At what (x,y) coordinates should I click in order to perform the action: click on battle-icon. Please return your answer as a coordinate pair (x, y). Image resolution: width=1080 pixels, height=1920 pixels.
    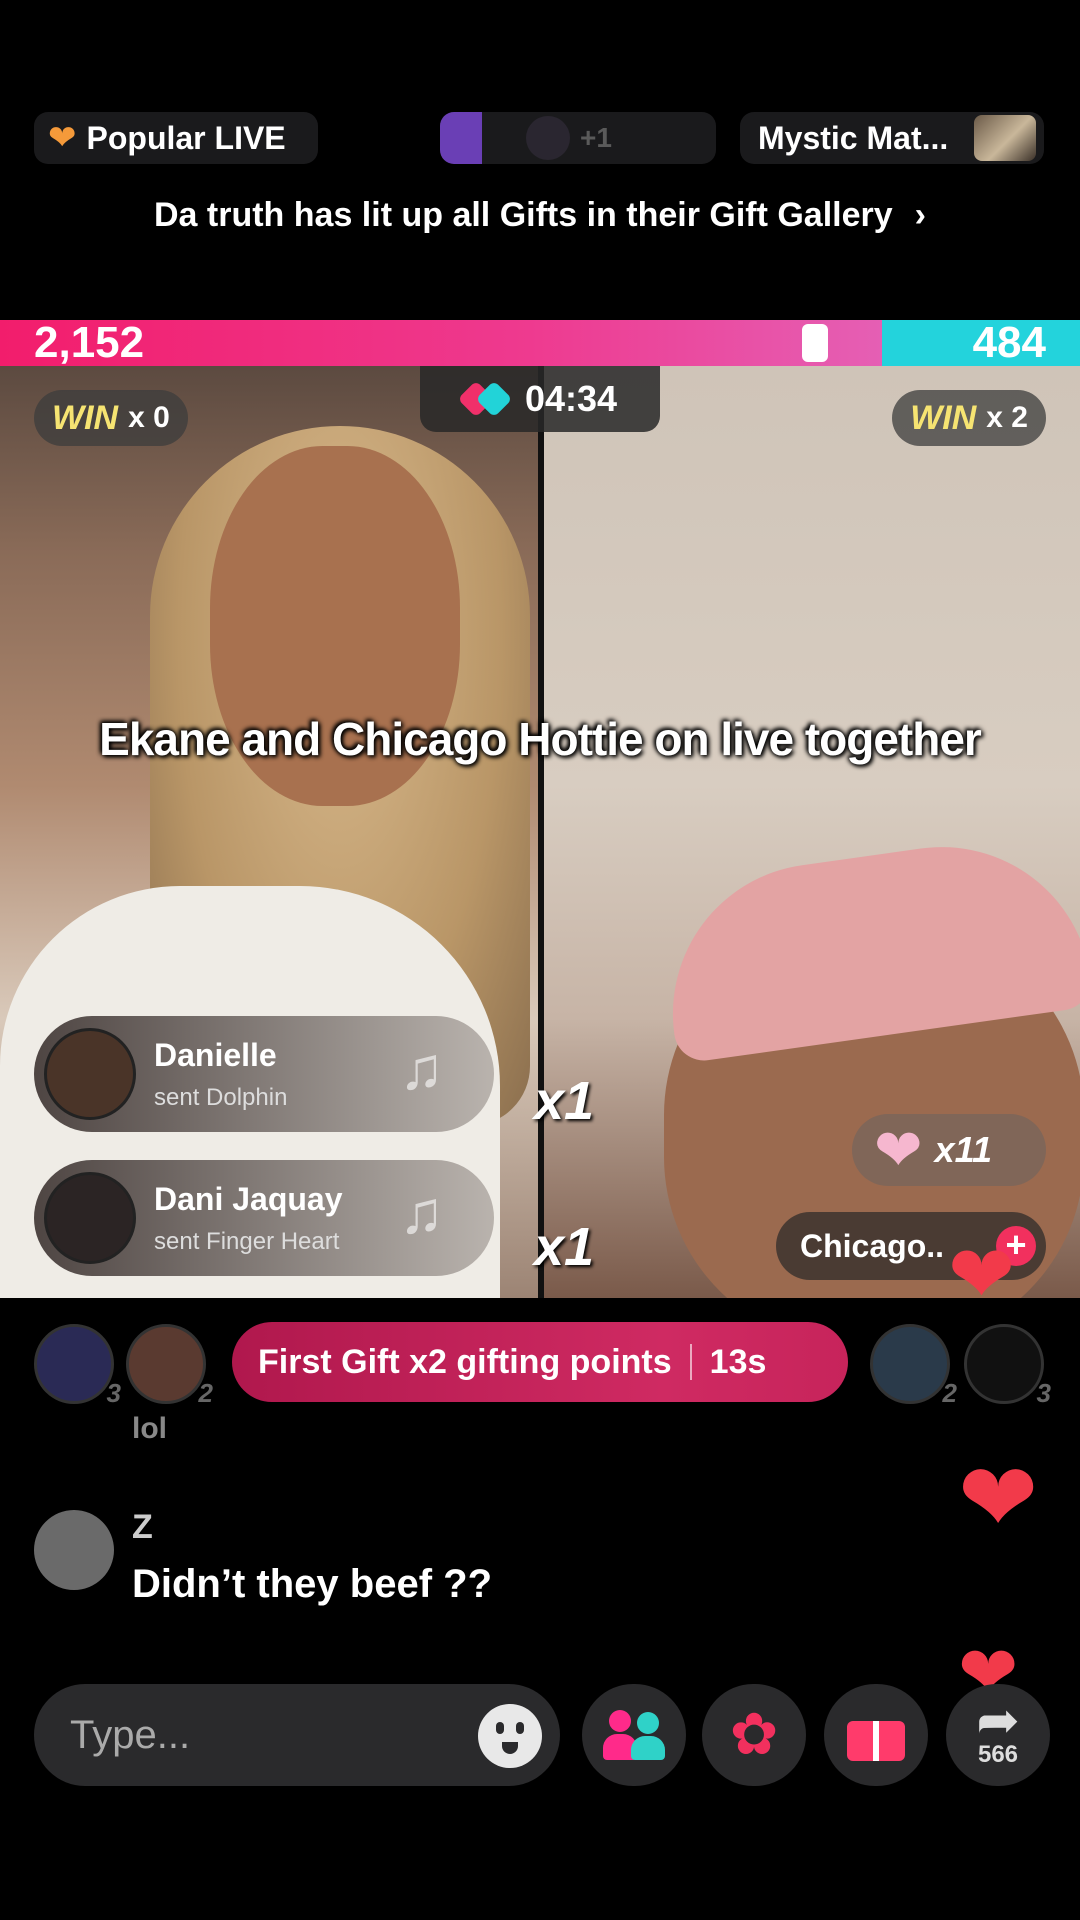
    Looking at the image, I should click on (487, 399).